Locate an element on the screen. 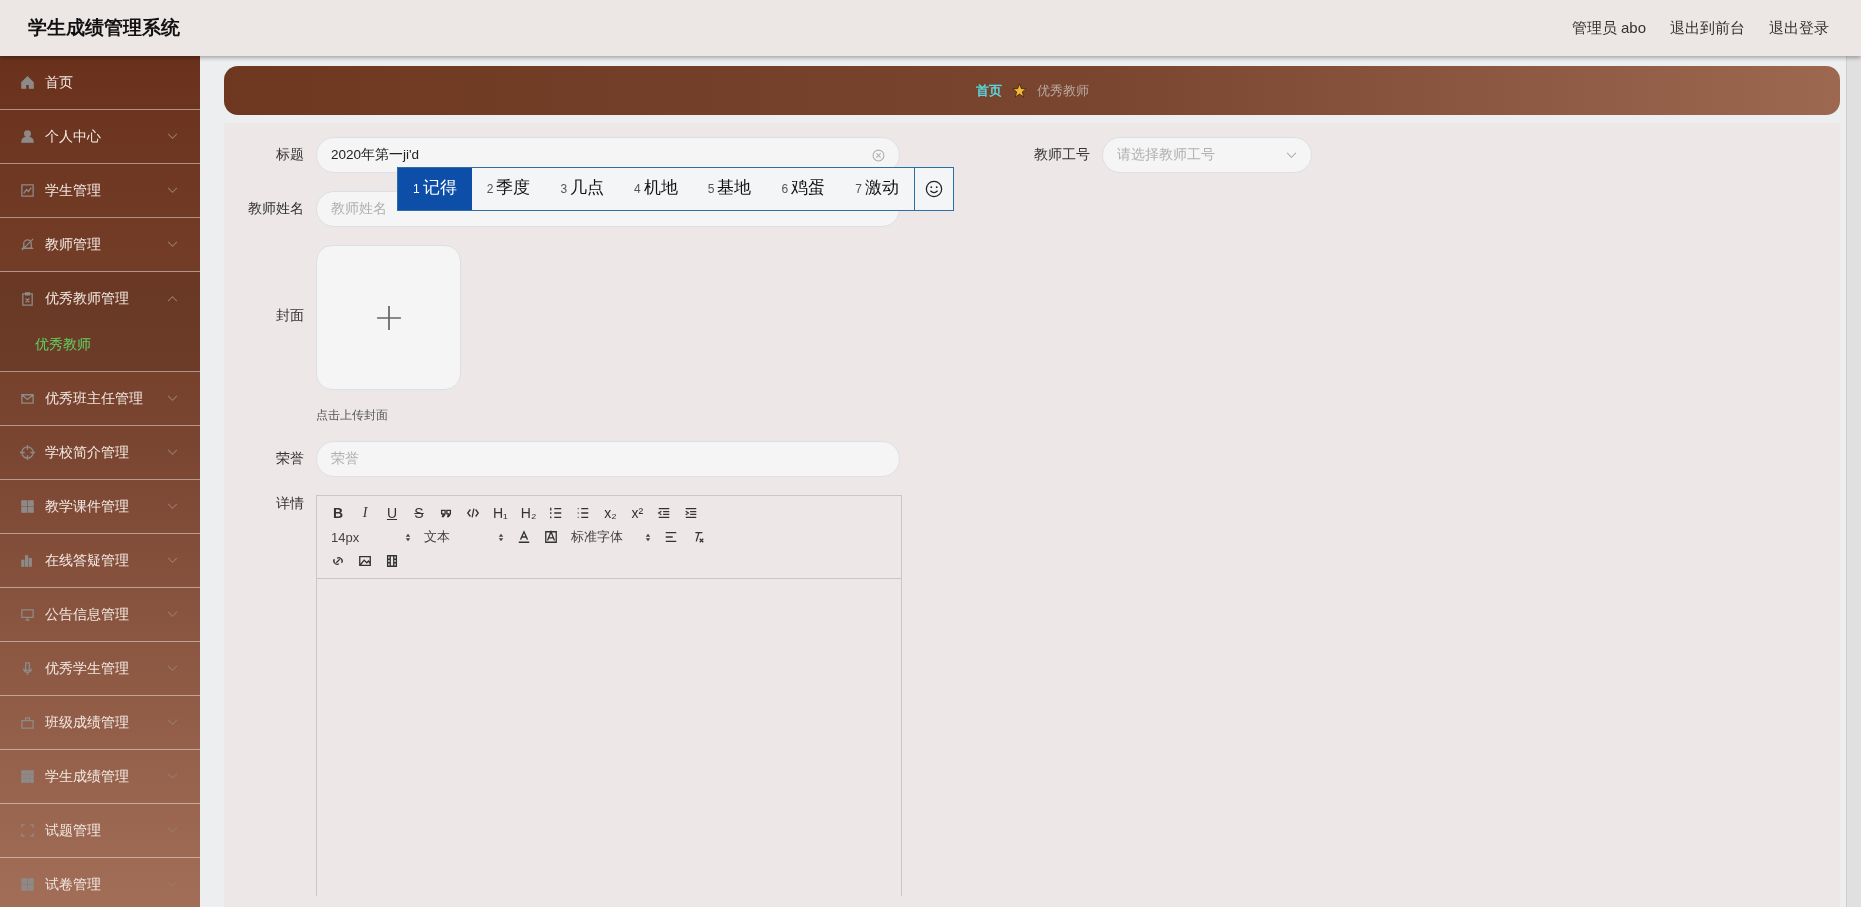 The image size is (1861, 907). toolbar-select: 标准字体 is located at coordinates (611, 537).